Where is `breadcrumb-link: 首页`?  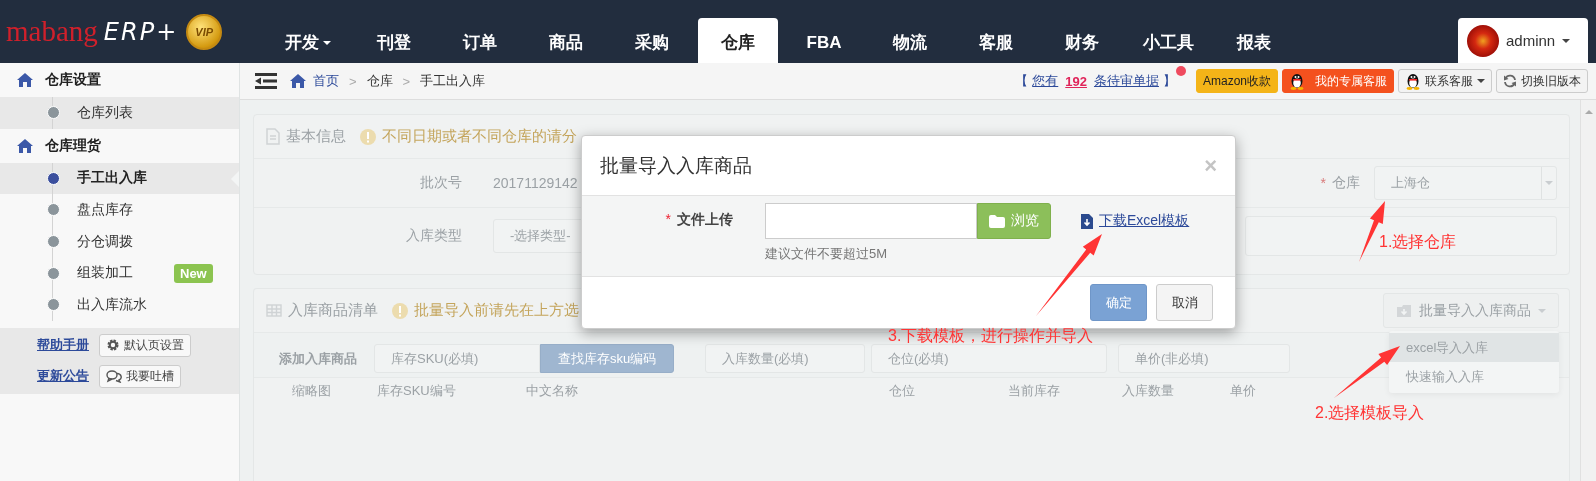
breadcrumb-link: 首页 is located at coordinates (326, 81).